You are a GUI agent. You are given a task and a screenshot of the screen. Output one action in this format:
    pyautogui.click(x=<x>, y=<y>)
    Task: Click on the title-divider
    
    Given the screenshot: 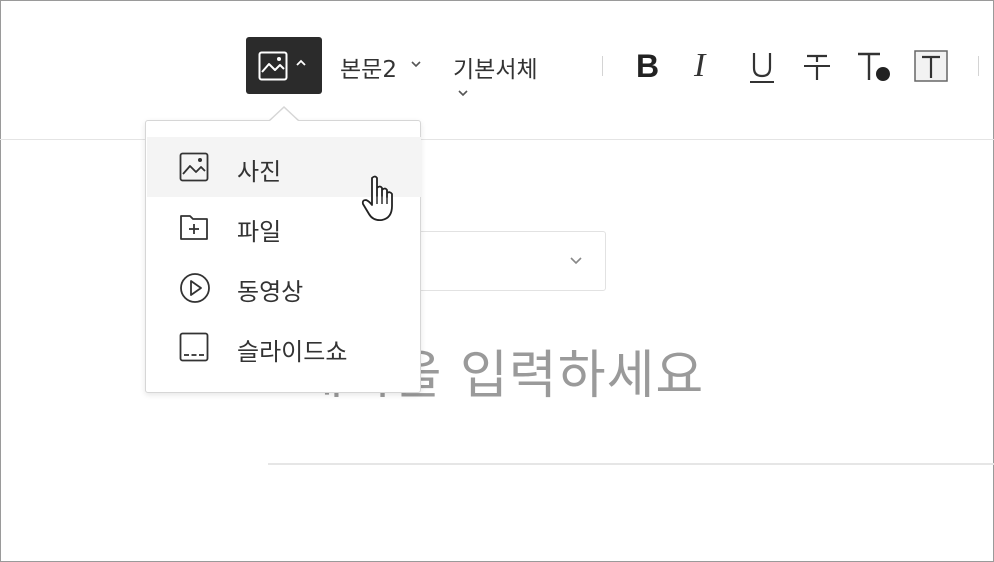 What is the action you would take?
    pyautogui.click(x=631, y=464)
    